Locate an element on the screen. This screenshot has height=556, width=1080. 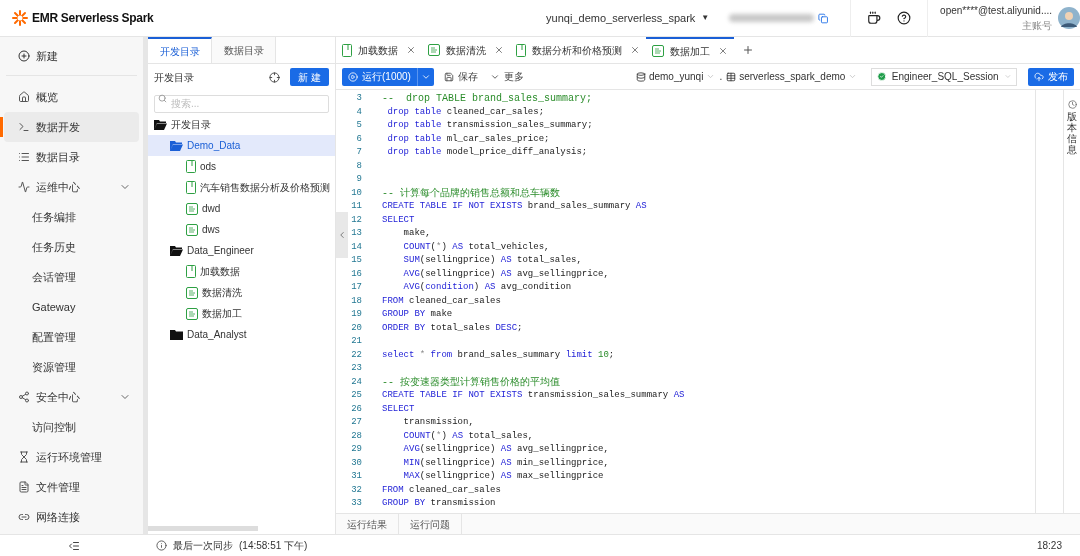
line-number: 17 is located at coordinates (356, 288).